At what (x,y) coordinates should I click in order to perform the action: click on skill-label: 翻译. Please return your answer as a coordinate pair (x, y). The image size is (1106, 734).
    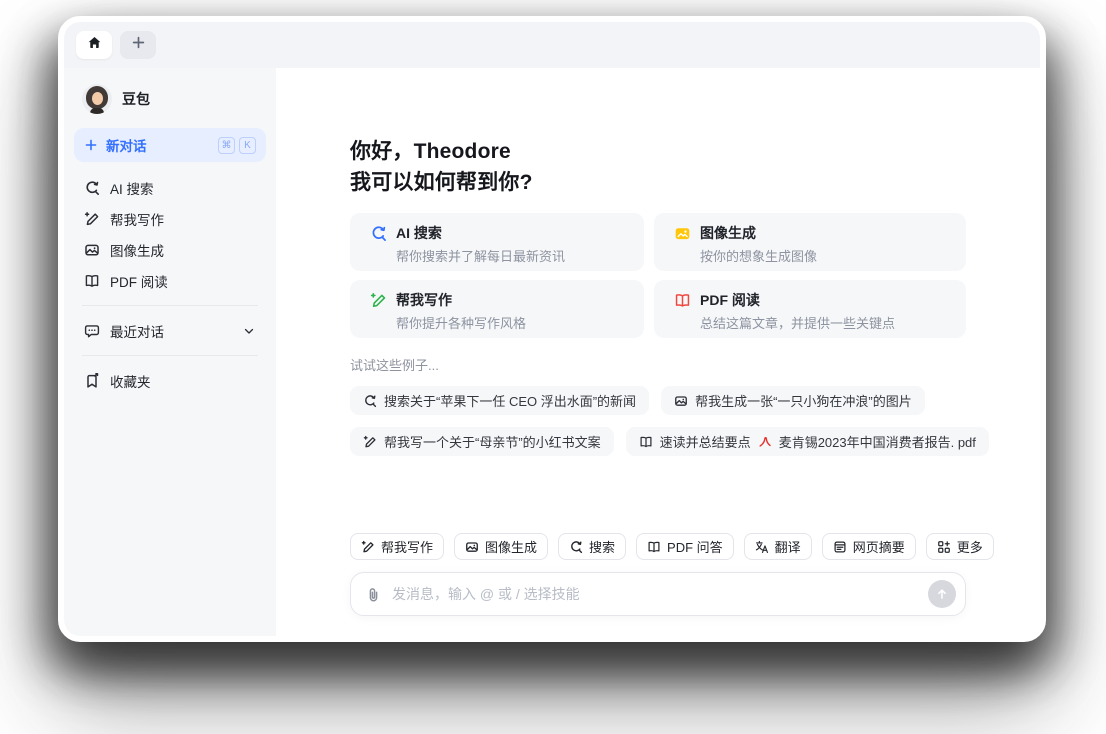
    Looking at the image, I should click on (787, 547).